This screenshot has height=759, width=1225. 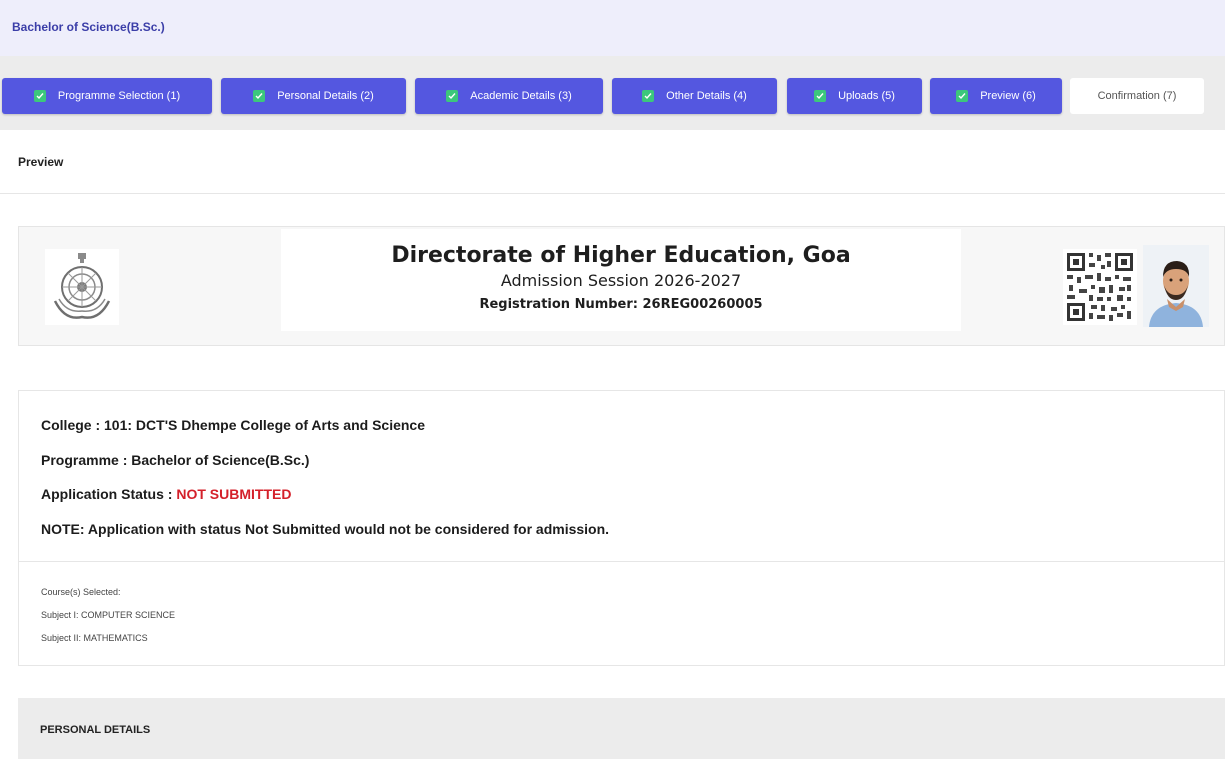 What do you see at coordinates (612, 162) in the screenshot?
I see `preview-section-header: Preview` at bounding box center [612, 162].